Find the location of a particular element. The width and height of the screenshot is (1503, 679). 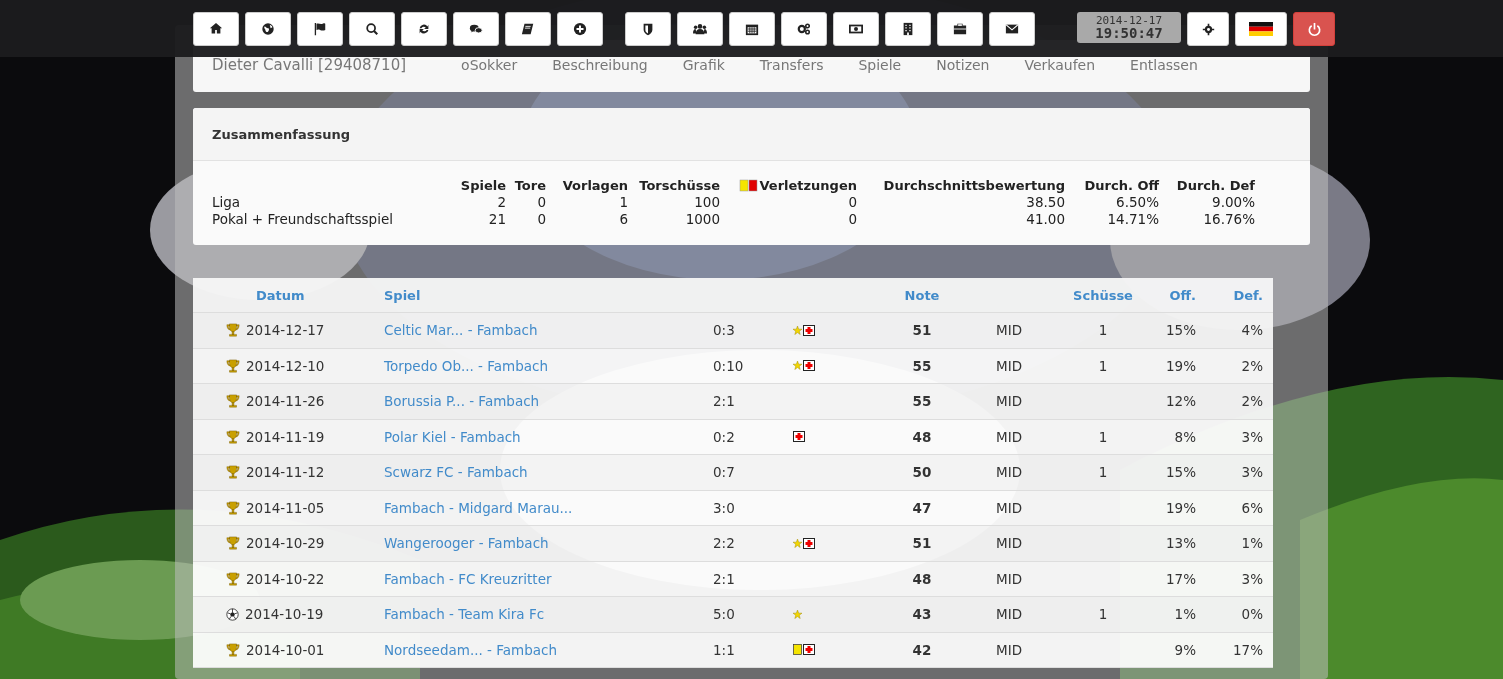

table-cell: 6.50% is located at coordinates (1137, 202).